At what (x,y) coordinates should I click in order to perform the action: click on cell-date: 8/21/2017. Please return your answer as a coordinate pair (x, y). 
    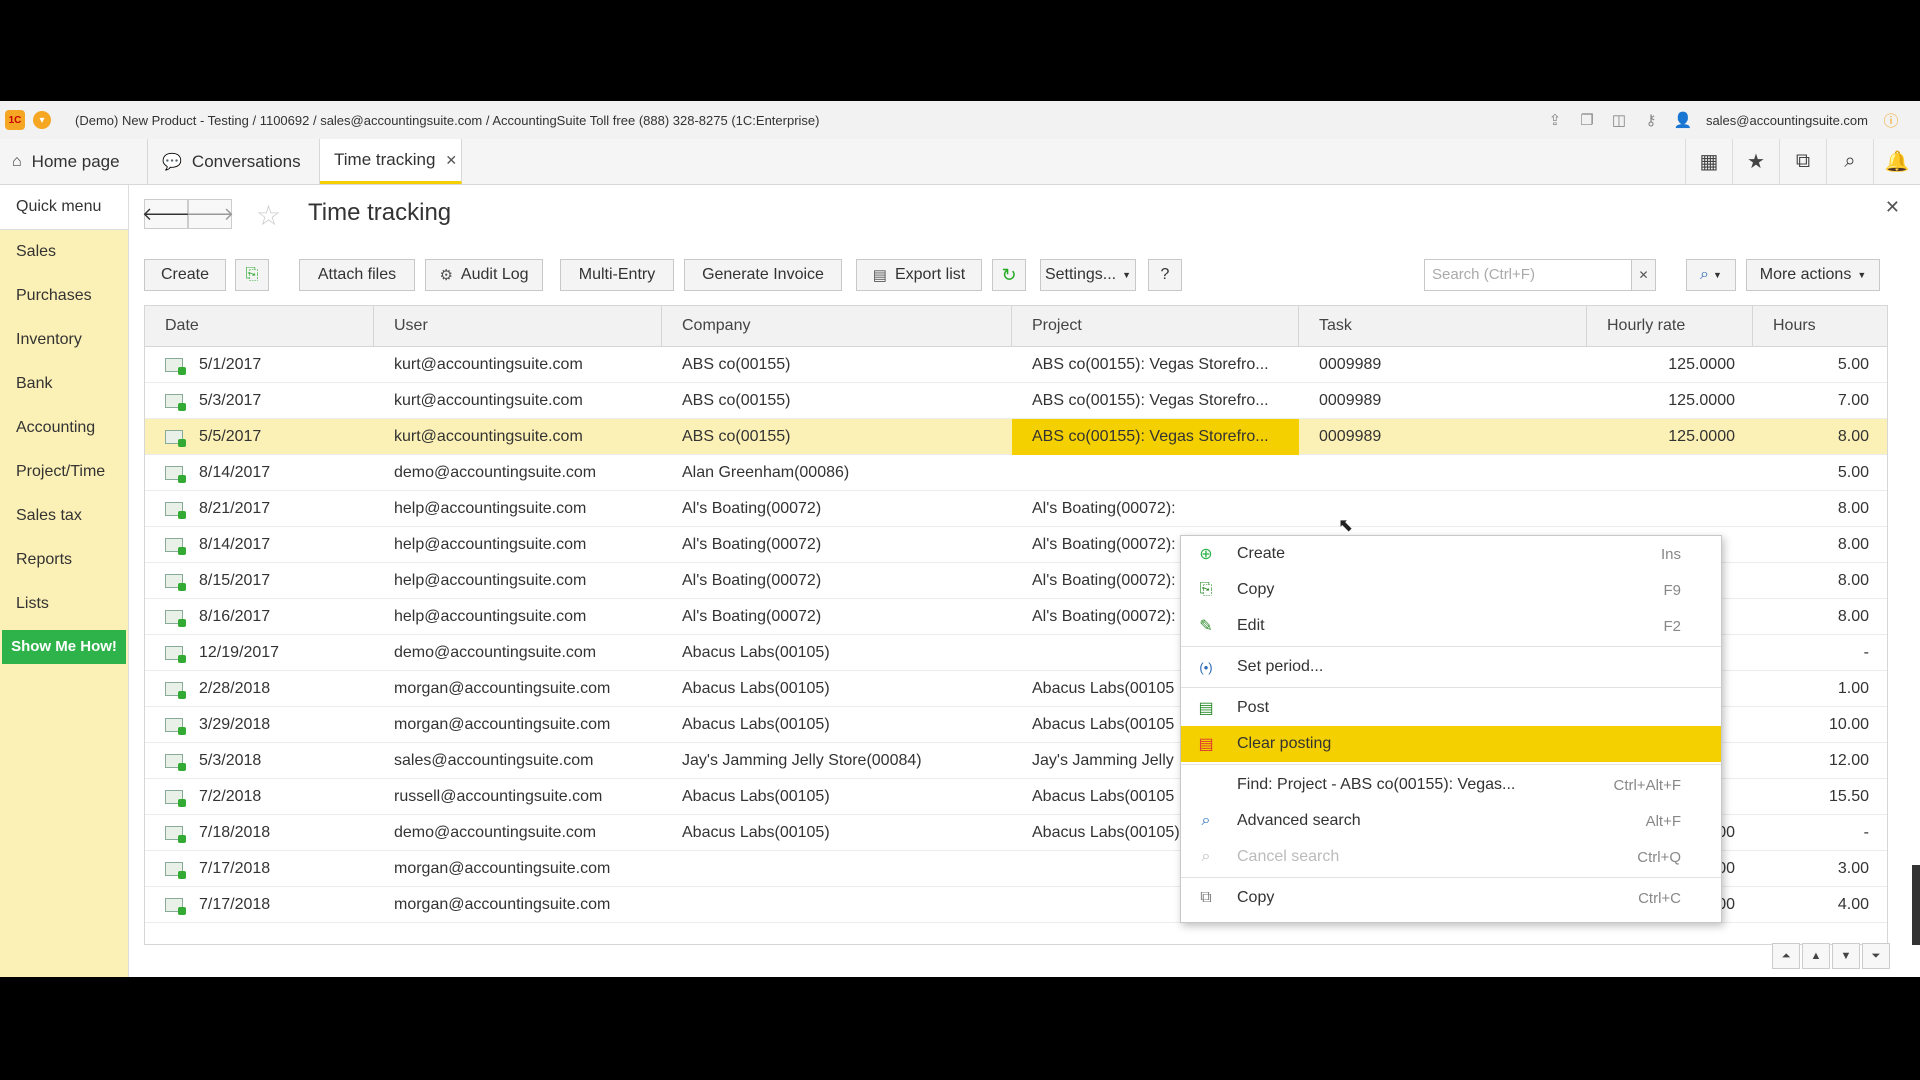
    Looking at the image, I should click on (259, 509).